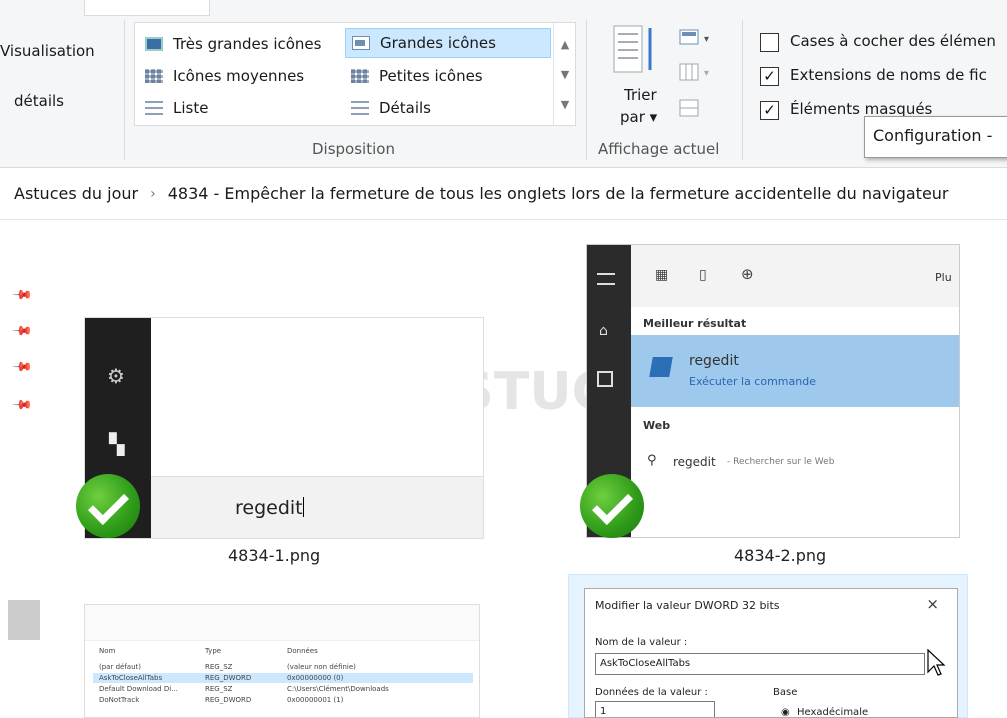 This screenshot has width=1007, height=718. What do you see at coordinates (639, 117) in the screenshot?
I see `sort-label: par ▾` at bounding box center [639, 117].